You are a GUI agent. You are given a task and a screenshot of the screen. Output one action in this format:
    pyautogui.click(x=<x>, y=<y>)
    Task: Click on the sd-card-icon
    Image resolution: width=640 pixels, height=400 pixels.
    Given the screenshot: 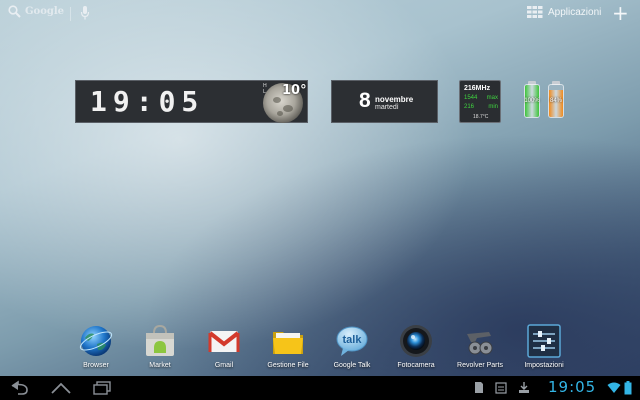 What is the action you would take?
    pyautogui.click(x=479, y=387)
    